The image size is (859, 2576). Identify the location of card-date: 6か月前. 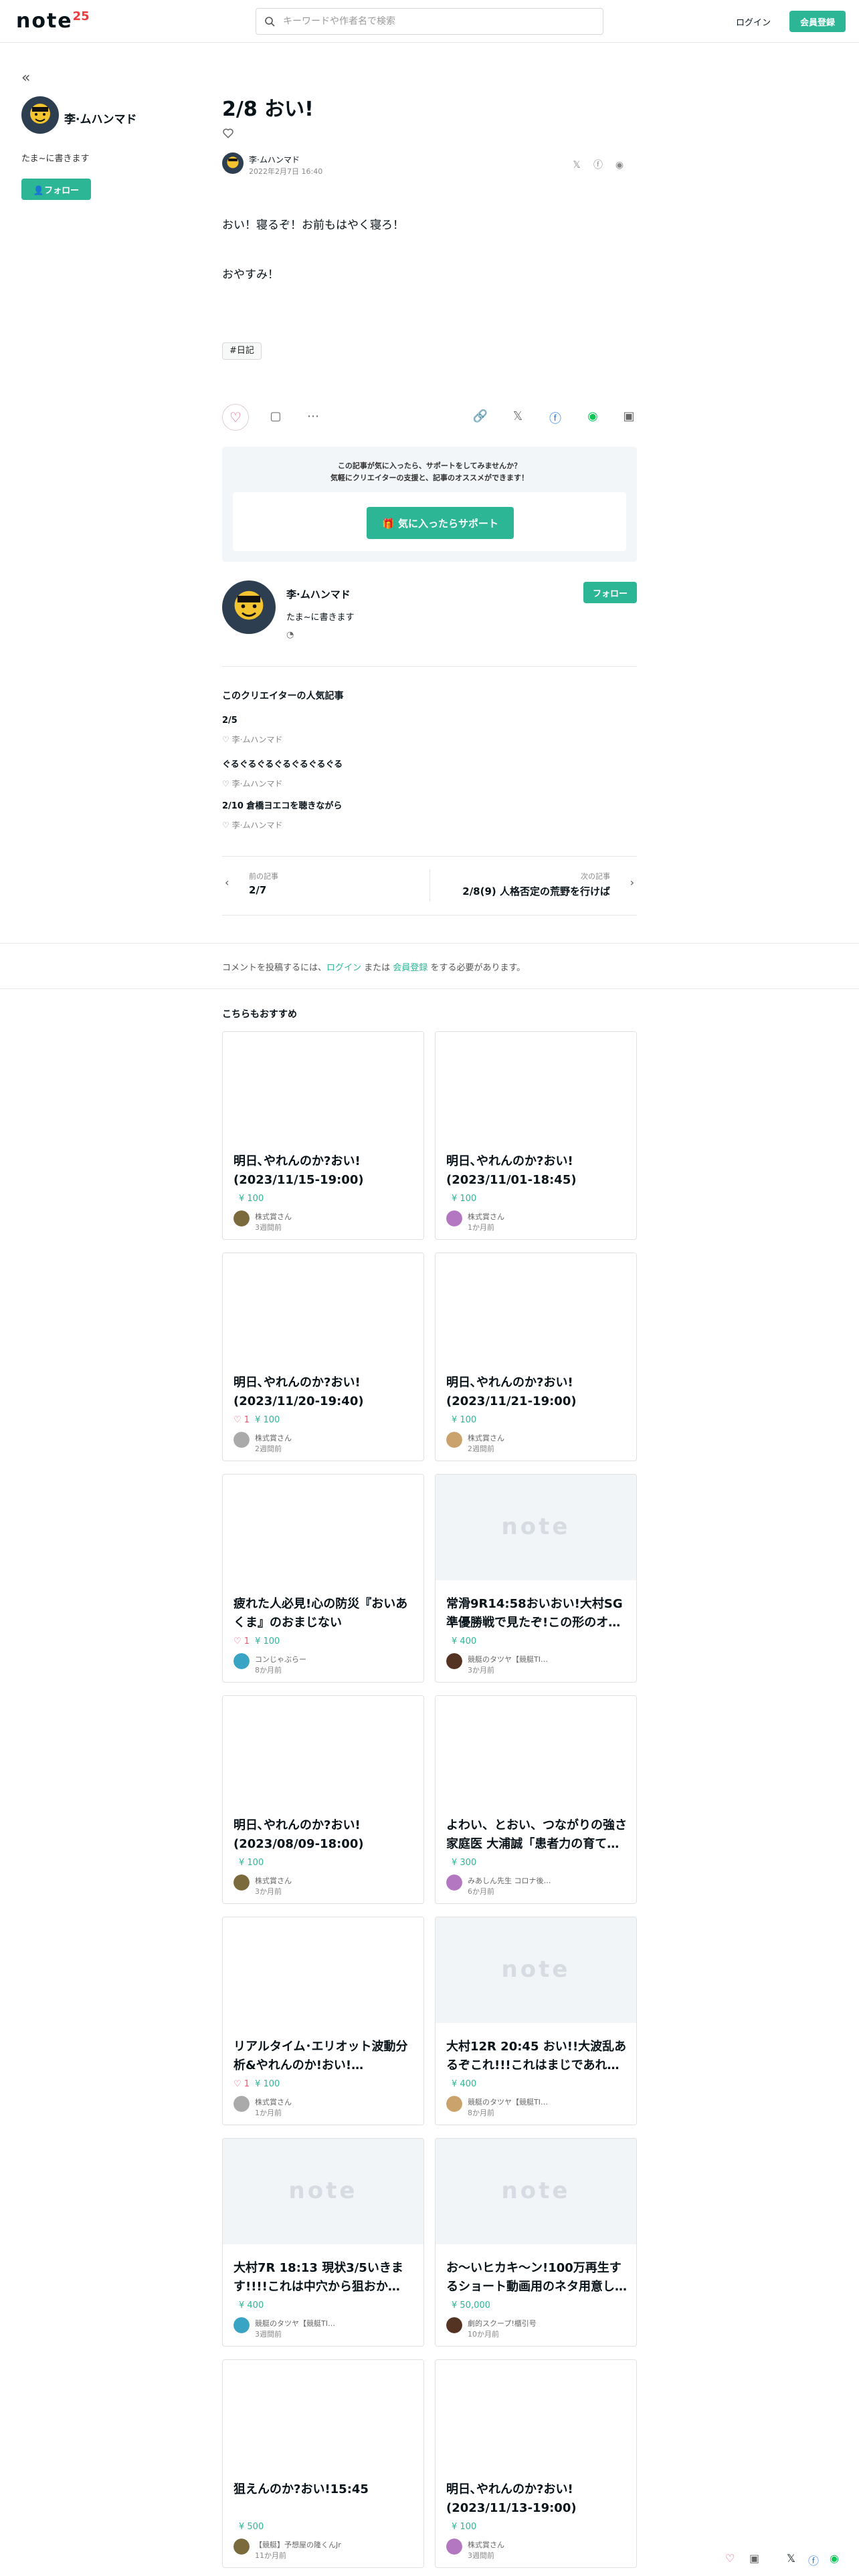
(481, 1892).